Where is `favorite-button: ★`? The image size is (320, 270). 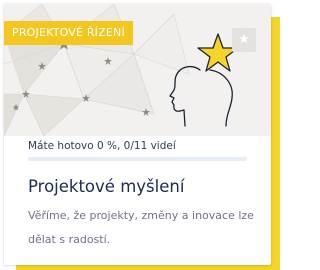 favorite-button: ★ is located at coordinates (244, 40).